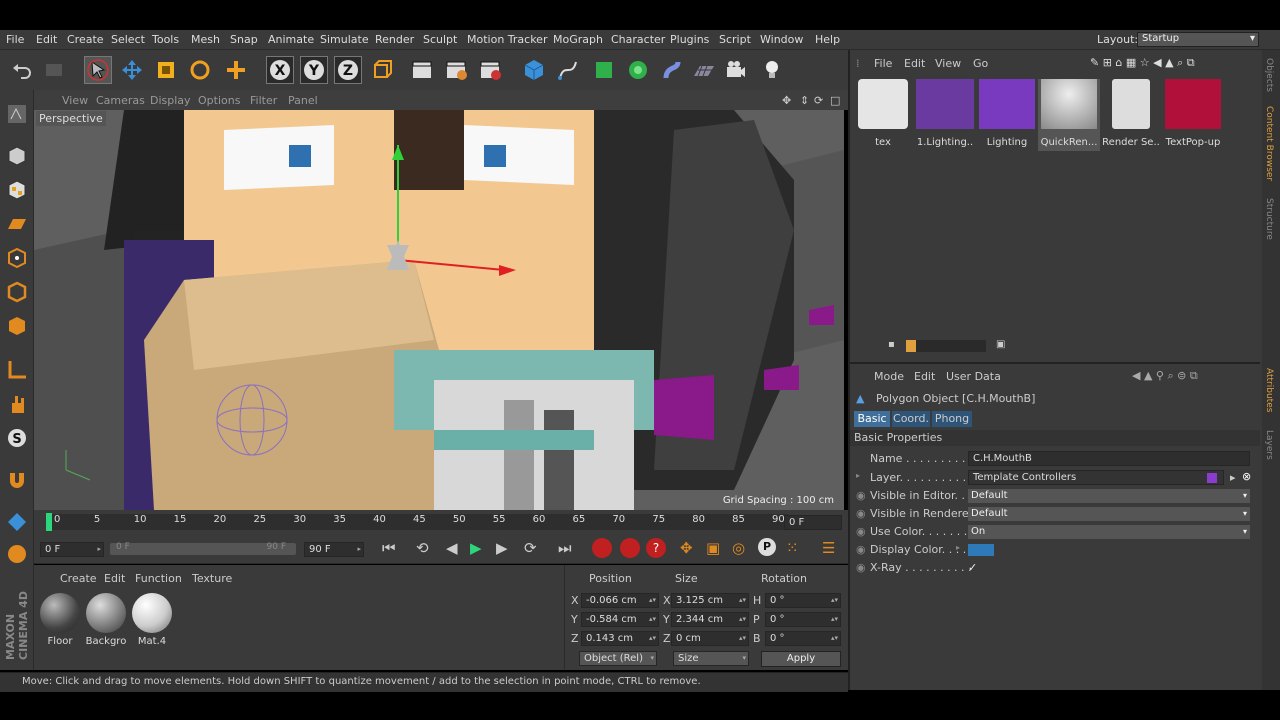 The width and height of the screenshot is (1280, 720). I want to click on tab-basic: Basic, so click(872, 419).